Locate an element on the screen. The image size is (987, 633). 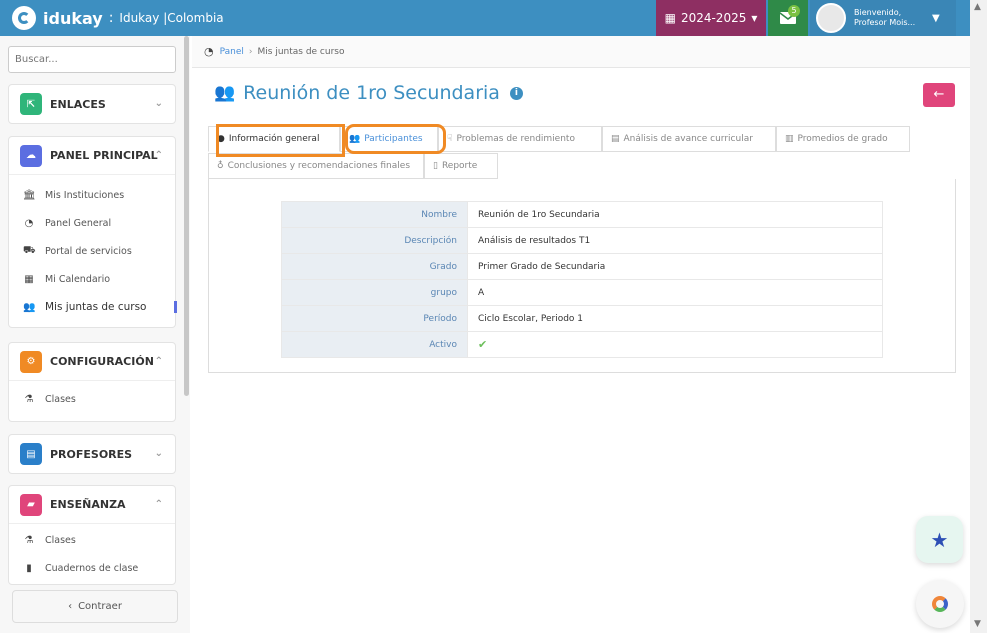
user-menu: Bienvenido, Profesor Mois... ▼ is located at coordinates (883, 18).